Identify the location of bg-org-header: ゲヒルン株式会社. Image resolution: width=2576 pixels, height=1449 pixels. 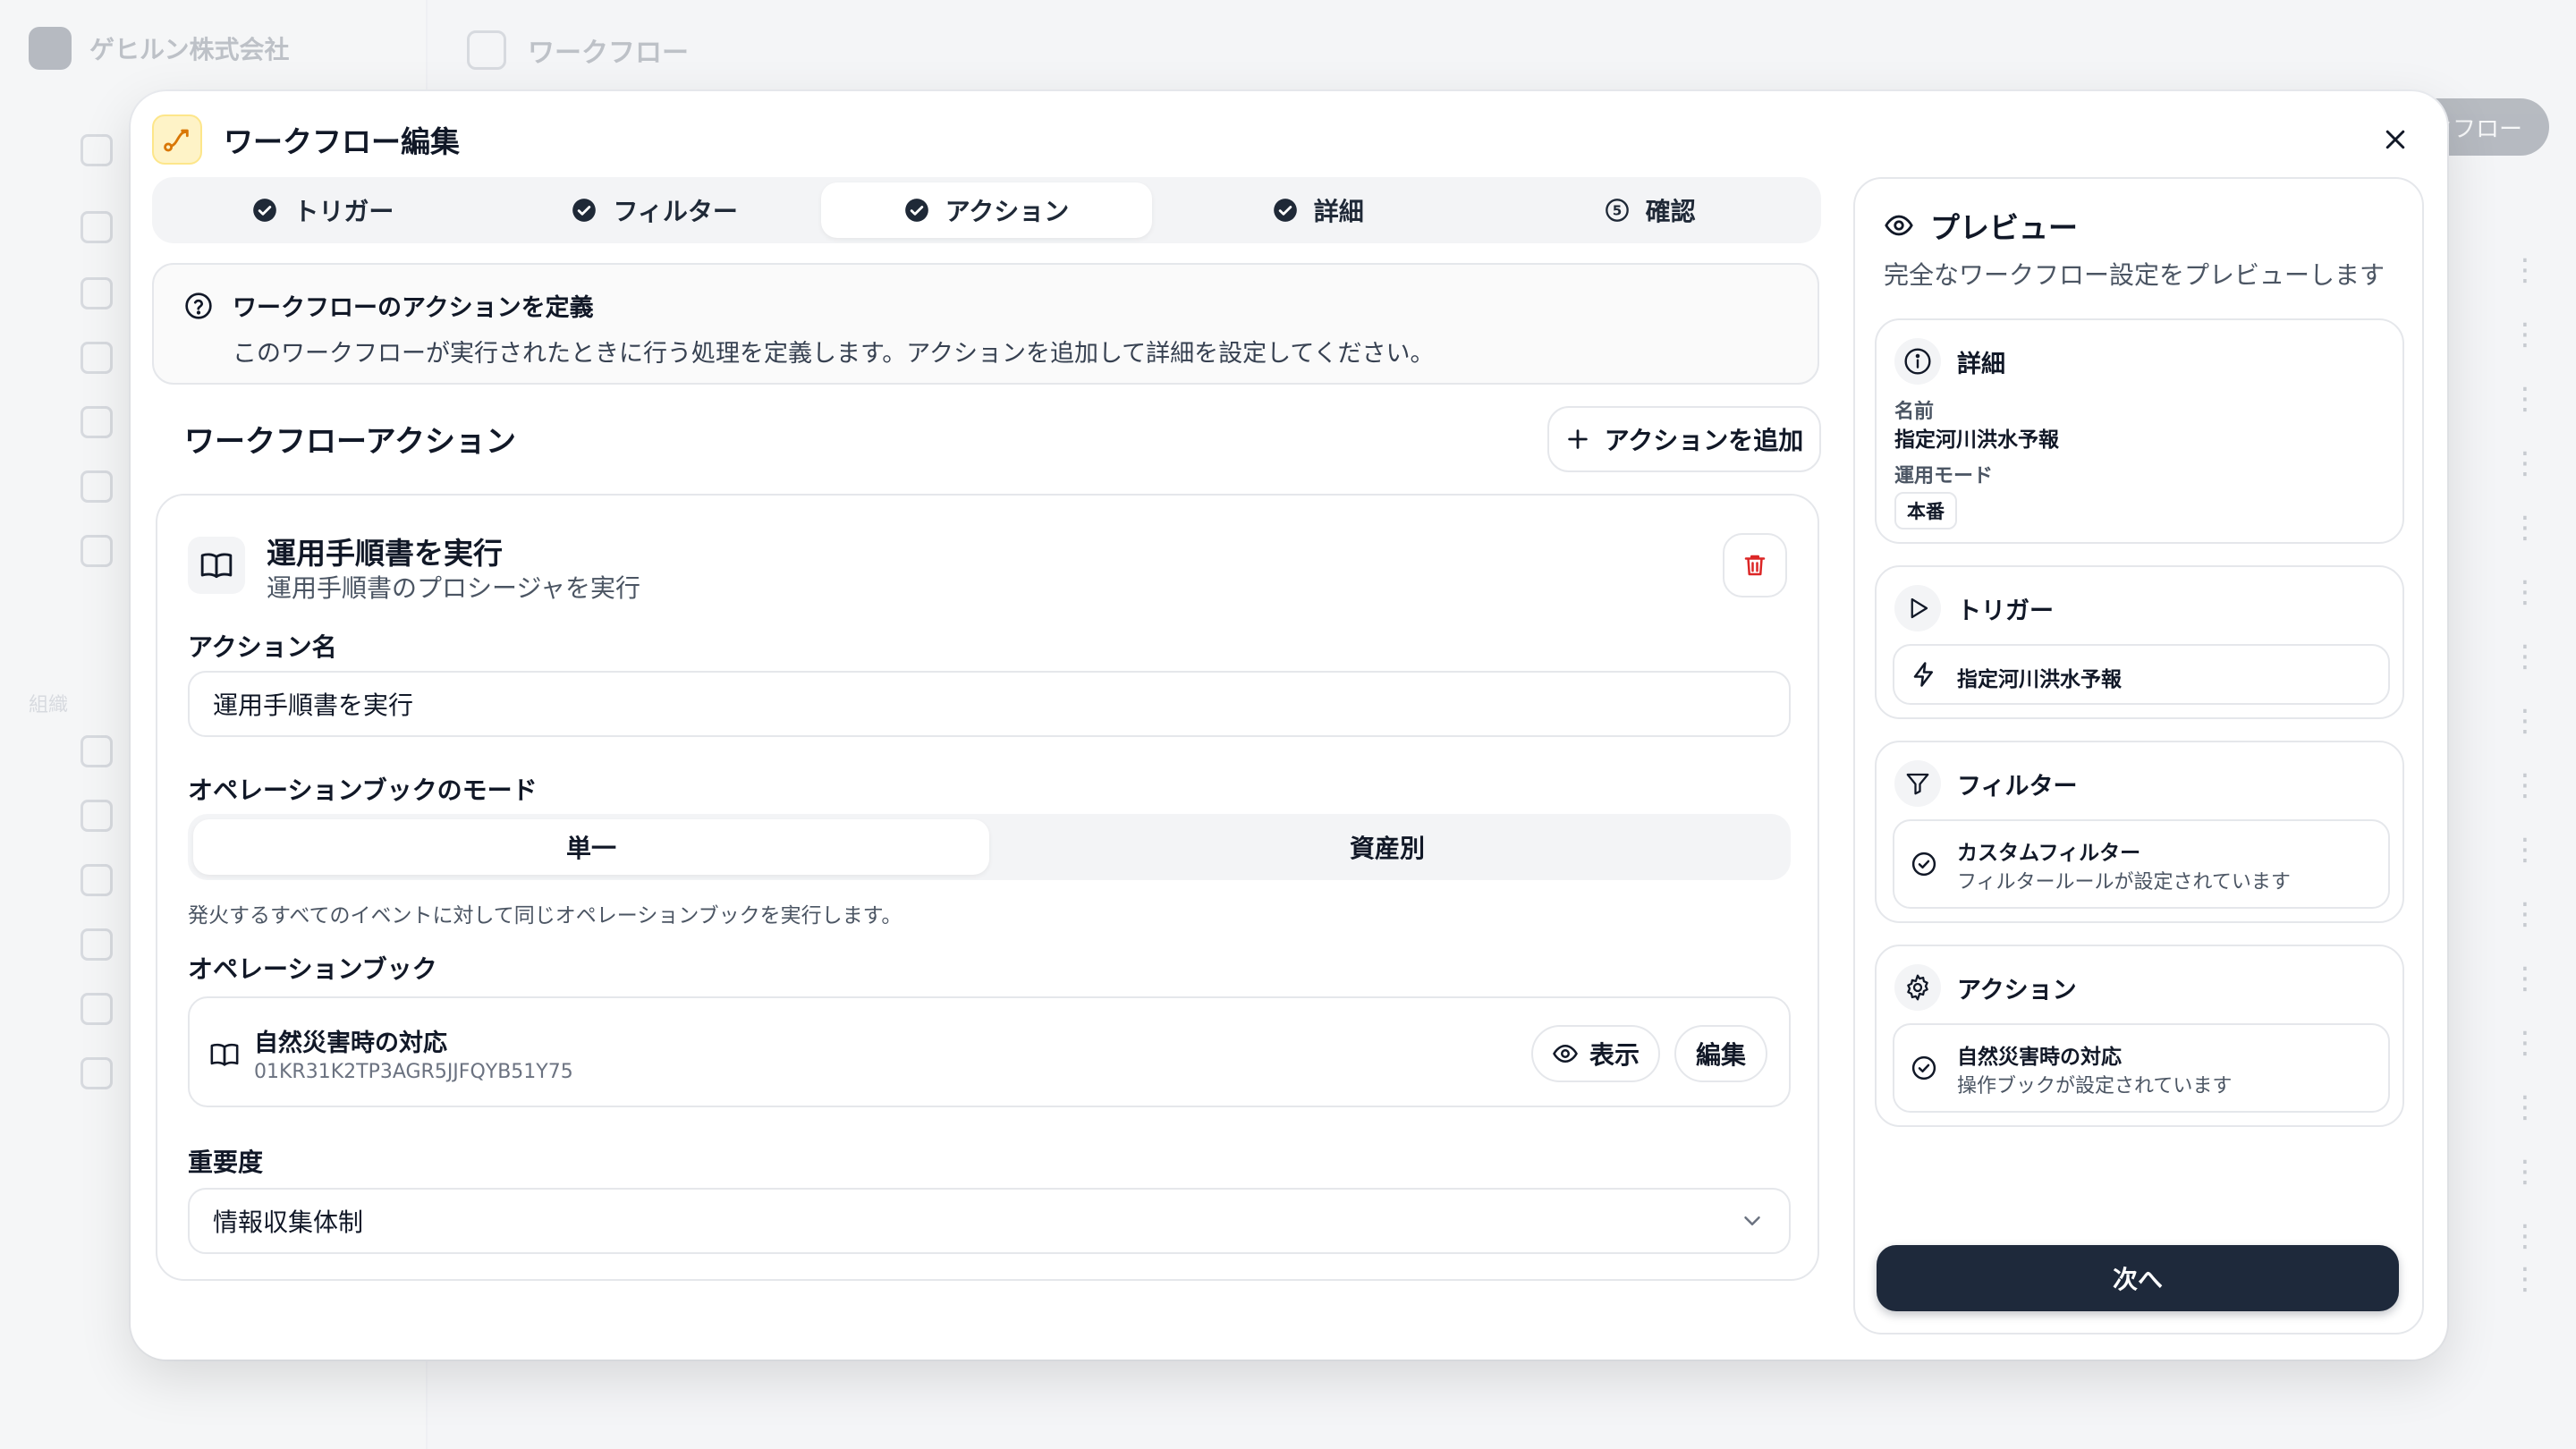
(159, 48).